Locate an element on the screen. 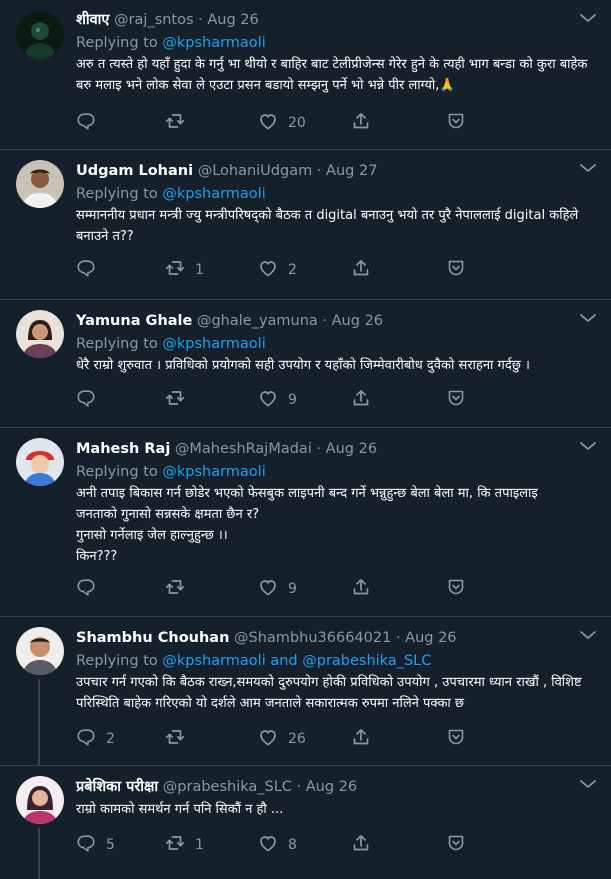  thread-connector is located at coordinates (39, 853).